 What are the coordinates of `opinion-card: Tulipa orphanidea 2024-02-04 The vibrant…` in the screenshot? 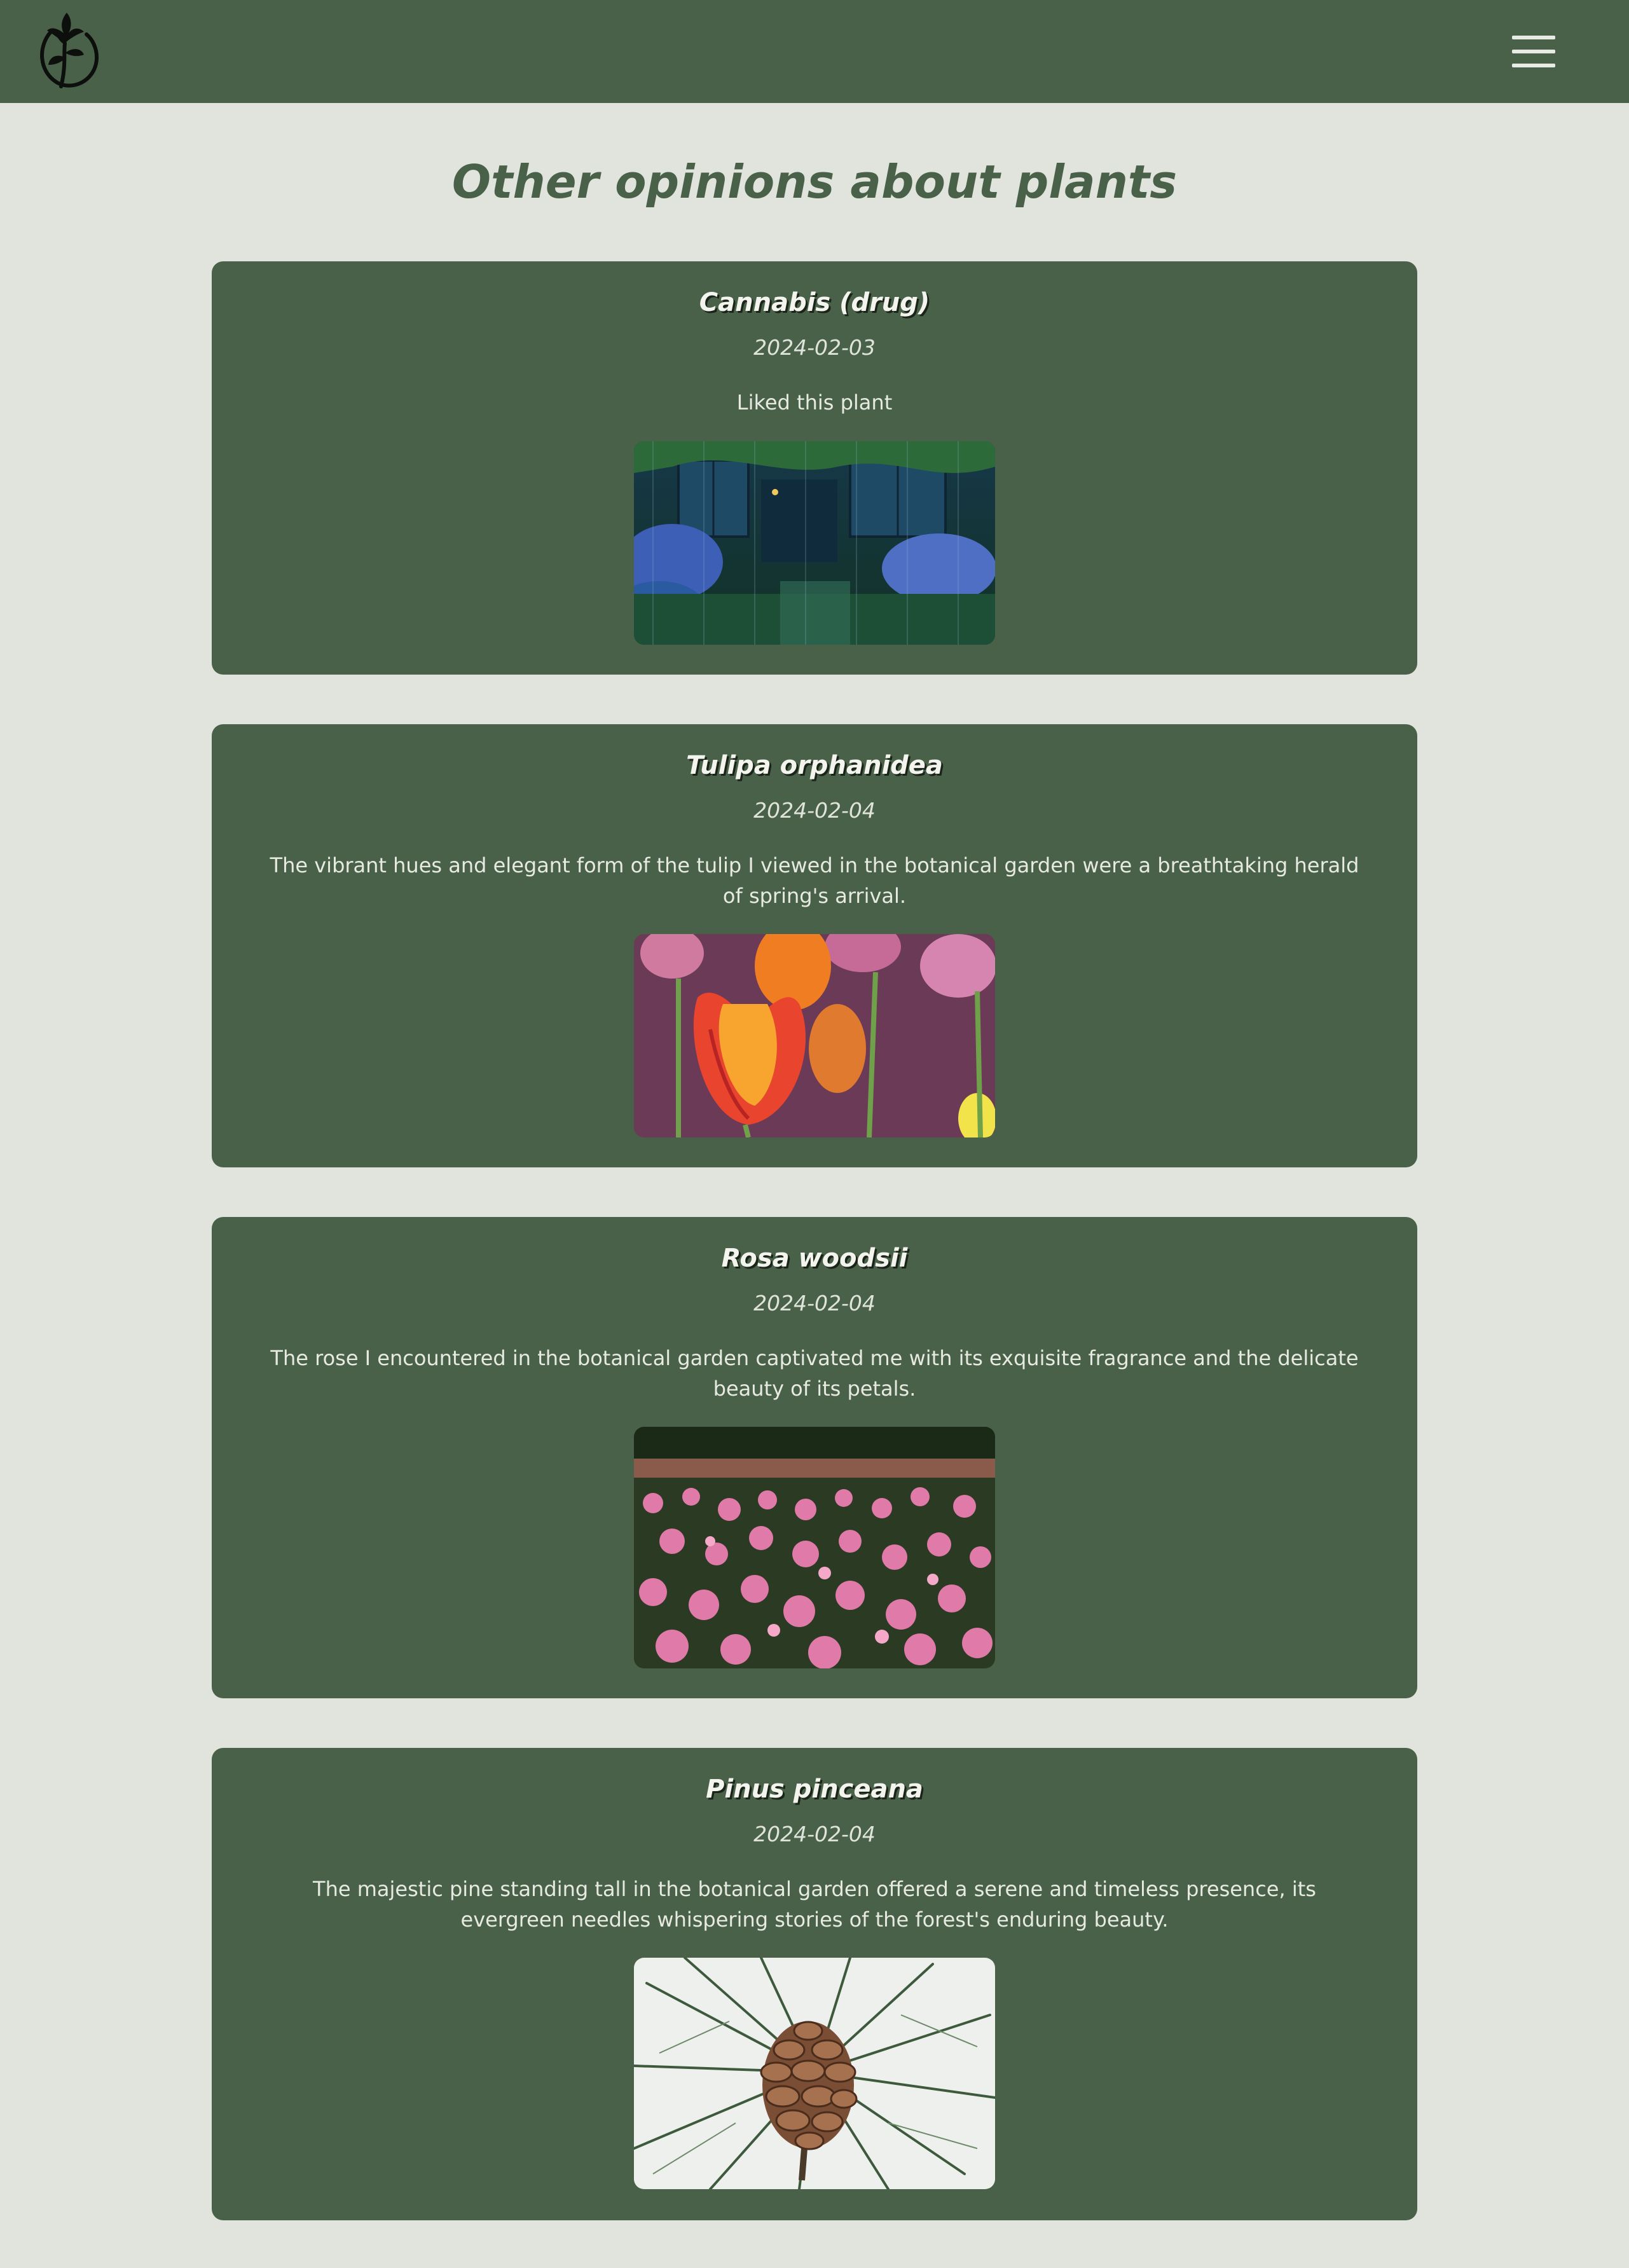 It's located at (814, 945).